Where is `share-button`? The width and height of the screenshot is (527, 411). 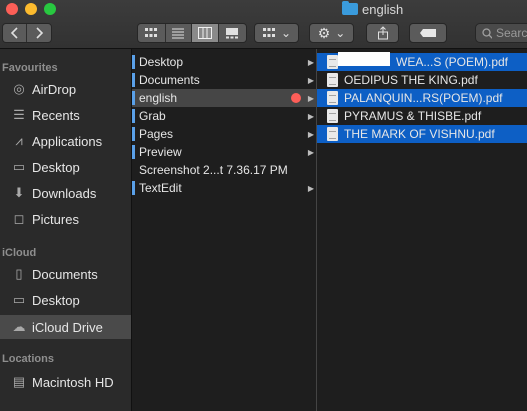
share-button is located at coordinates (382, 33).